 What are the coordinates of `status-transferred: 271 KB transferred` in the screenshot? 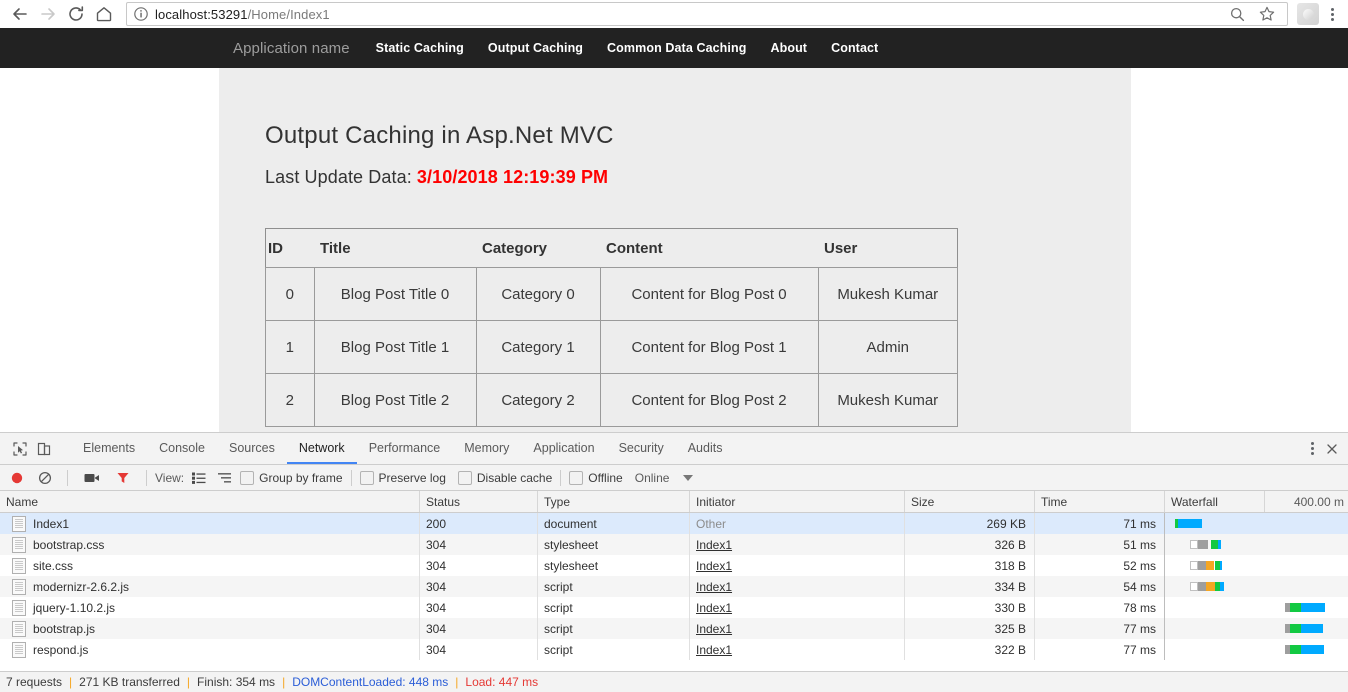 It's located at (129, 682).